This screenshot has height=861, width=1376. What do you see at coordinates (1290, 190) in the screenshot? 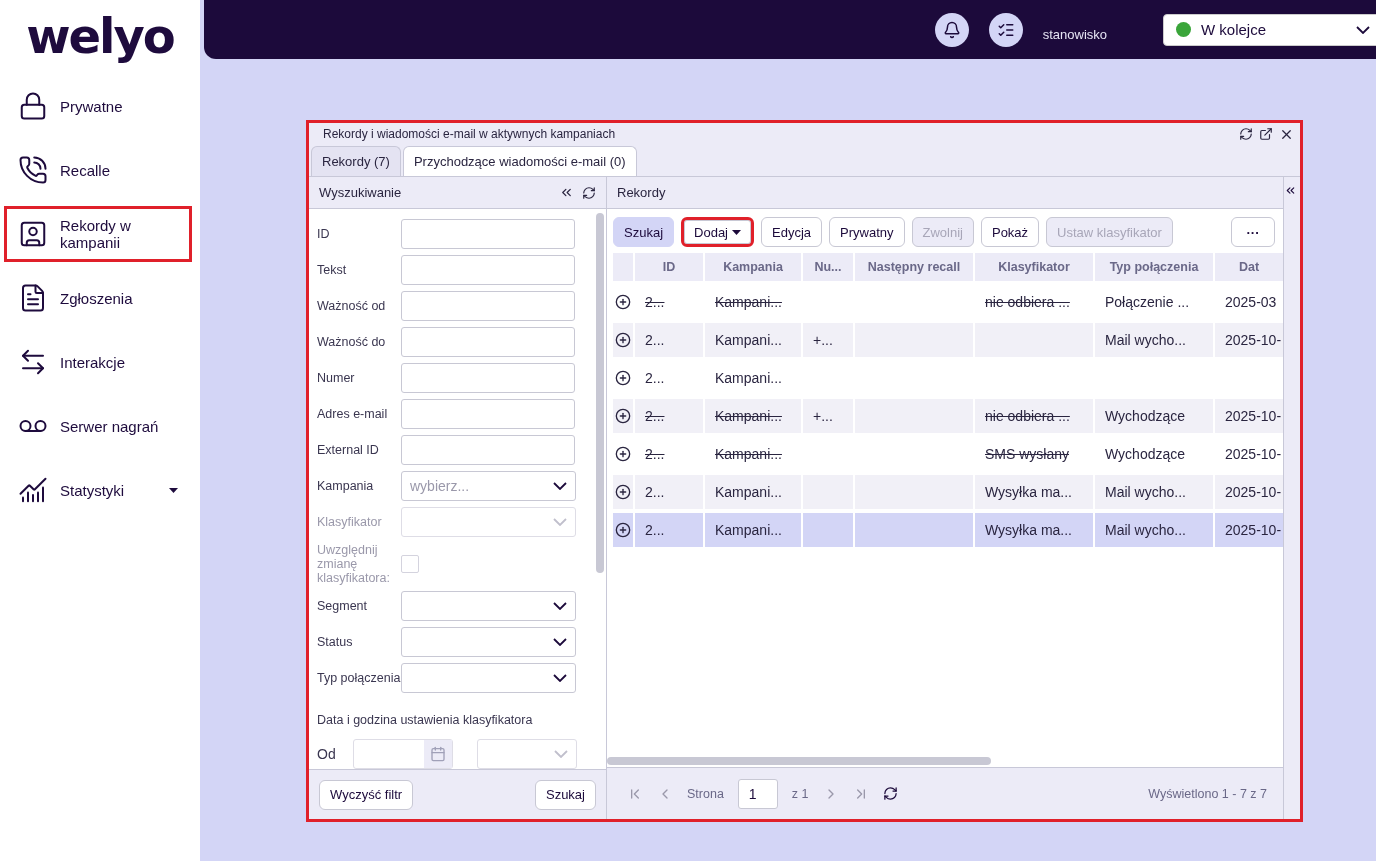
I see `collapse-icon` at bounding box center [1290, 190].